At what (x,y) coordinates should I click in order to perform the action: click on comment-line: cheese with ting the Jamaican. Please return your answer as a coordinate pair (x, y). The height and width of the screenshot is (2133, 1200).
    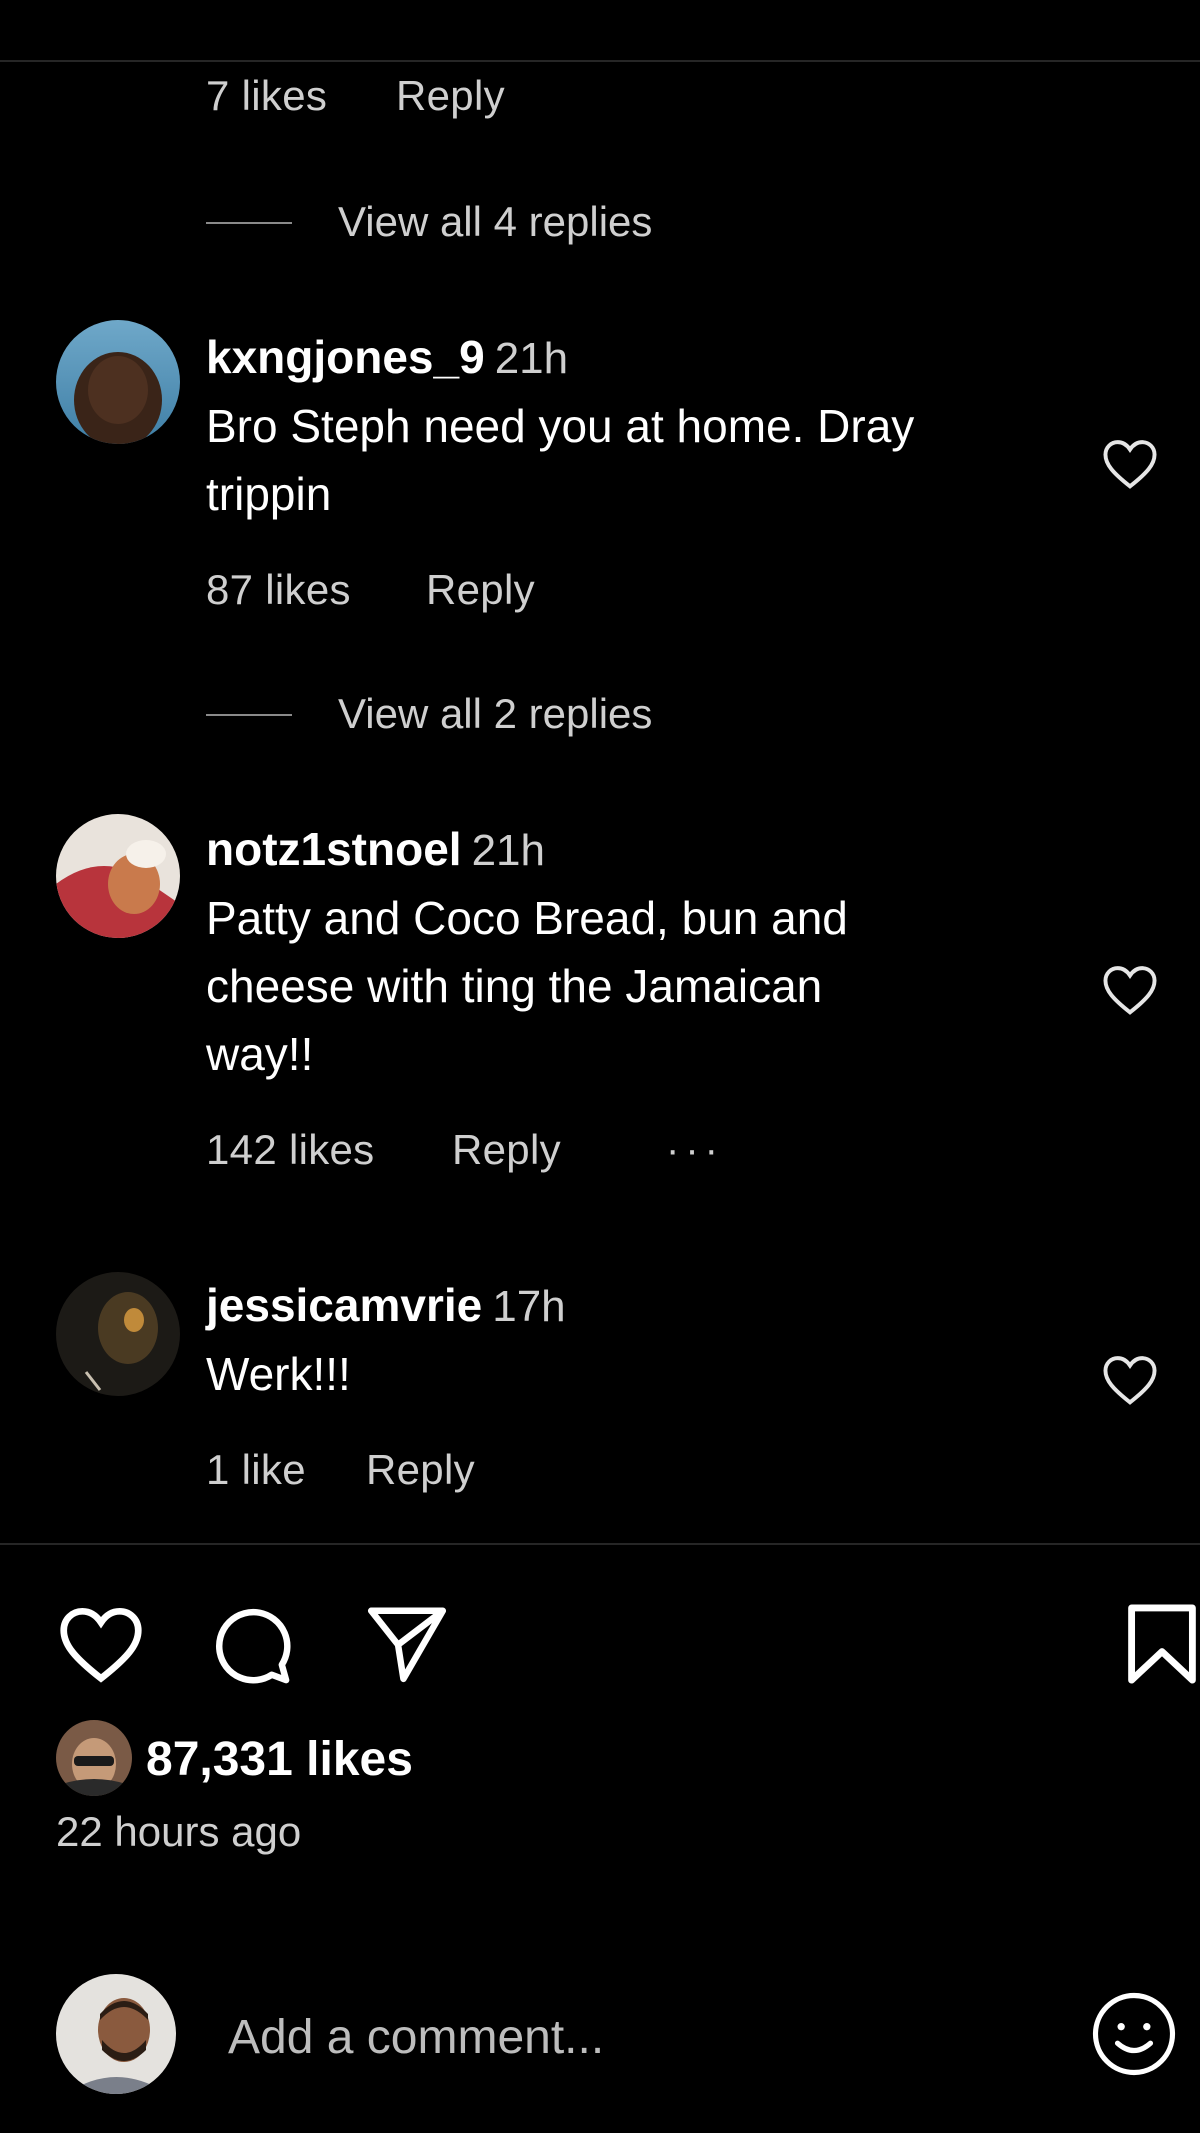
    Looking at the image, I should click on (514, 986).